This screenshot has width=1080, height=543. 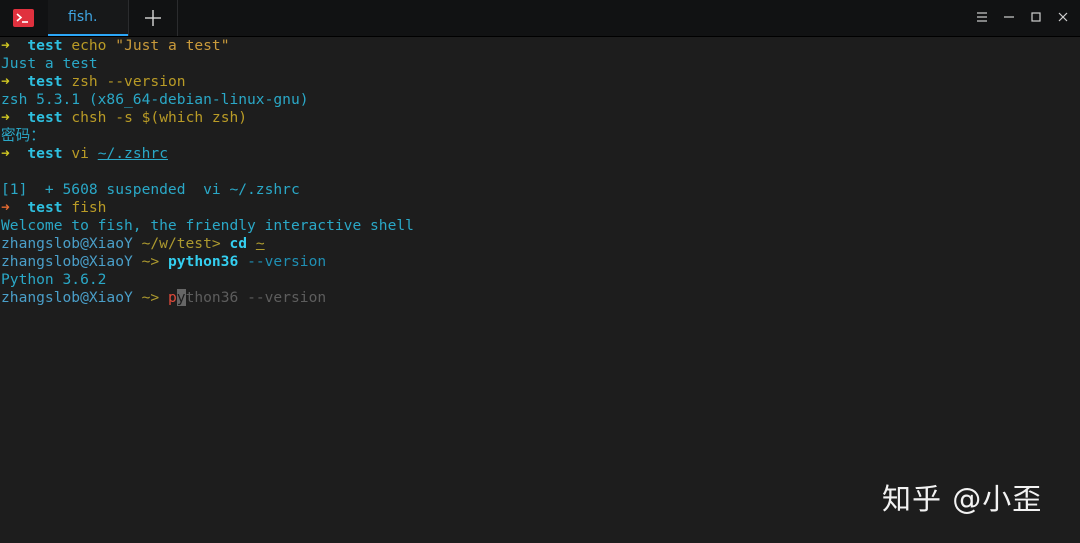 I want to click on terminal-line: ➜ test fish, so click(x=53, y=208).